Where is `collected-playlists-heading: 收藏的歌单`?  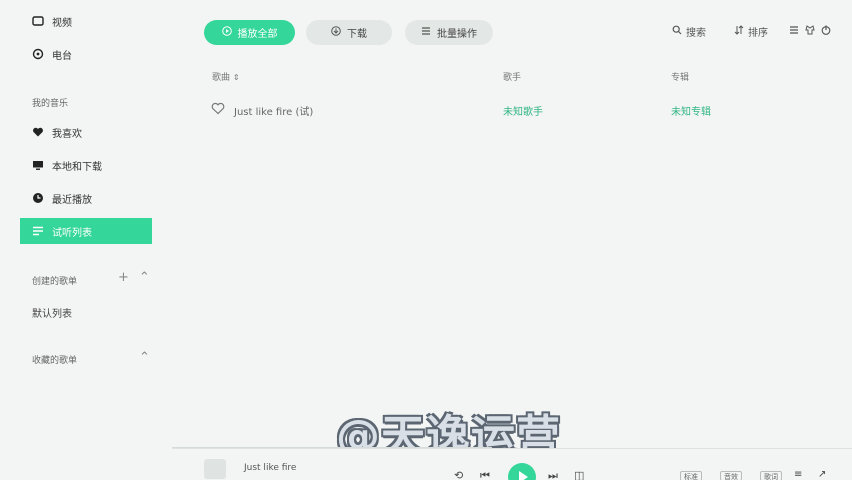 collected-playlists-heading: 收藏的歌单 is located at coordinates (55, 361).